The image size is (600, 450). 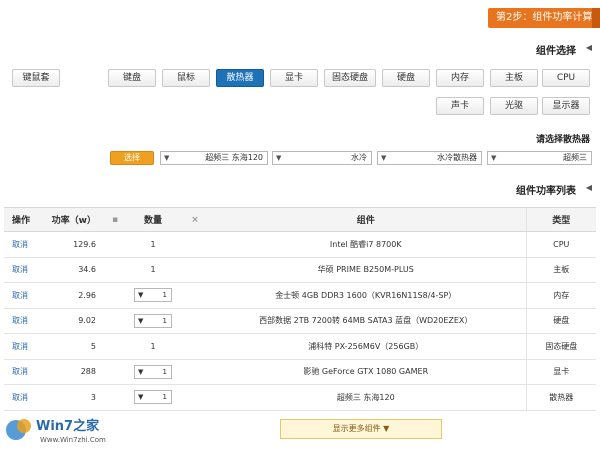 I want to click on category-mouse: 鼠标, so click(x=186, y=78).